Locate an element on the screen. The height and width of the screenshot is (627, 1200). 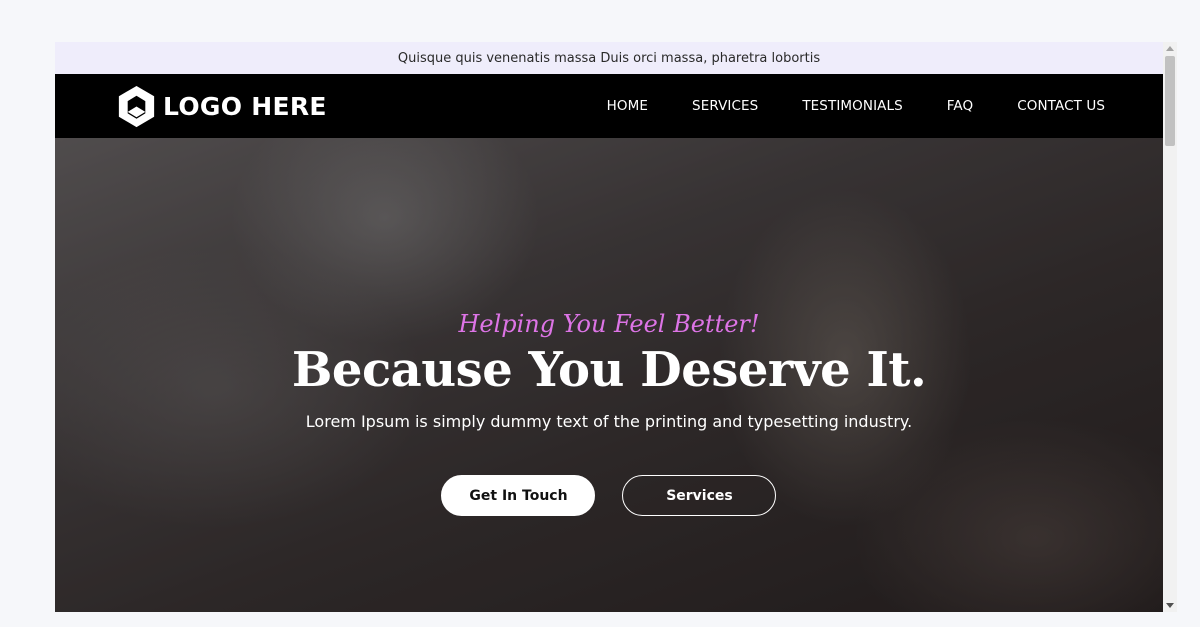
hero-headline: Because You Deserve It. is located at coordinates (609, 370).